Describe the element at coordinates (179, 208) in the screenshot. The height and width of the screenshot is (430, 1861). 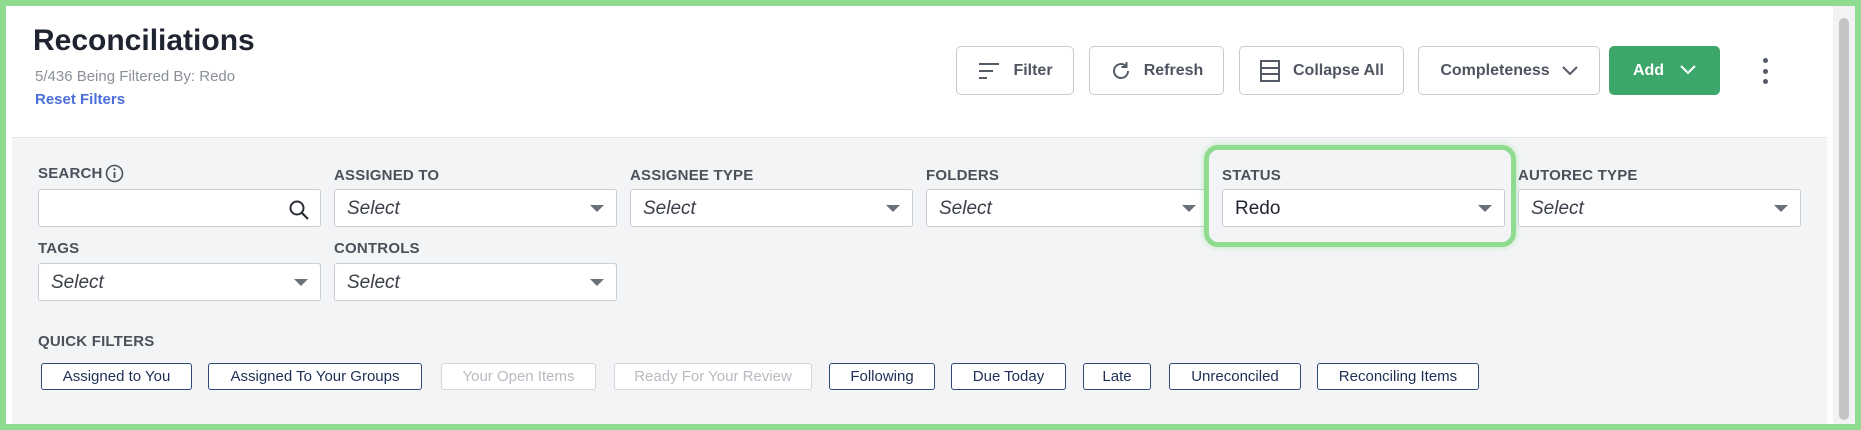
I see `search-input` at that location.